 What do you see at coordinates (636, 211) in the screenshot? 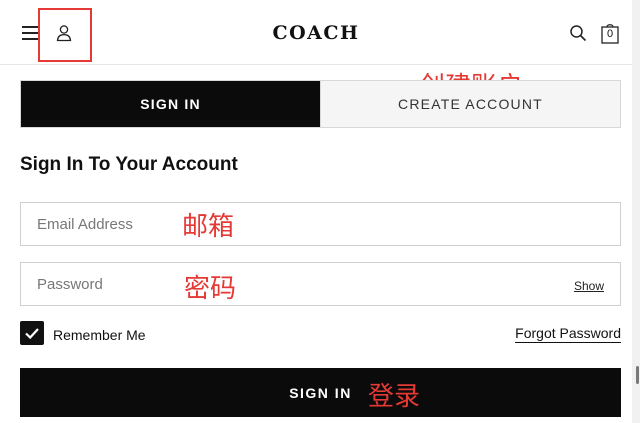
I see `scrollbar` at bounding box center [636, 211].